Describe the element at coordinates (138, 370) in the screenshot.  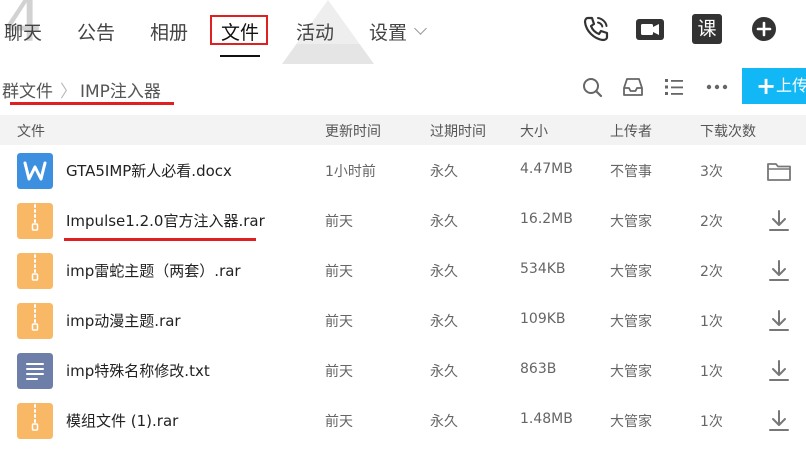
I see `file-name: imp特殊名称修改.txt` at that location.